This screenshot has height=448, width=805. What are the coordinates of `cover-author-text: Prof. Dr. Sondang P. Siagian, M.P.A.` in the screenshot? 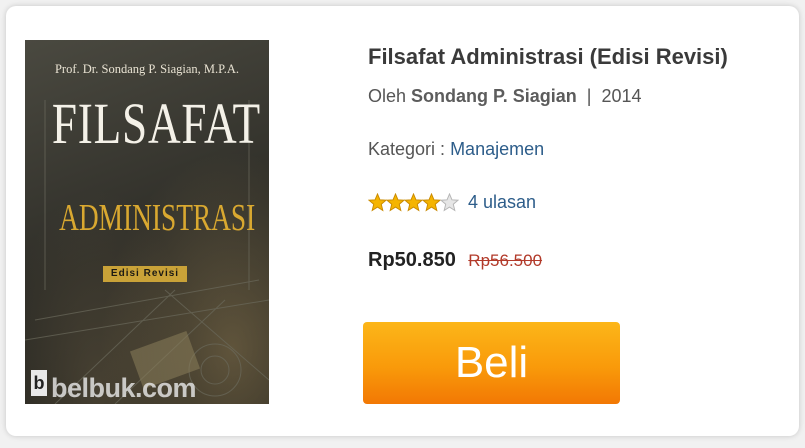 It's located at (147, 69).